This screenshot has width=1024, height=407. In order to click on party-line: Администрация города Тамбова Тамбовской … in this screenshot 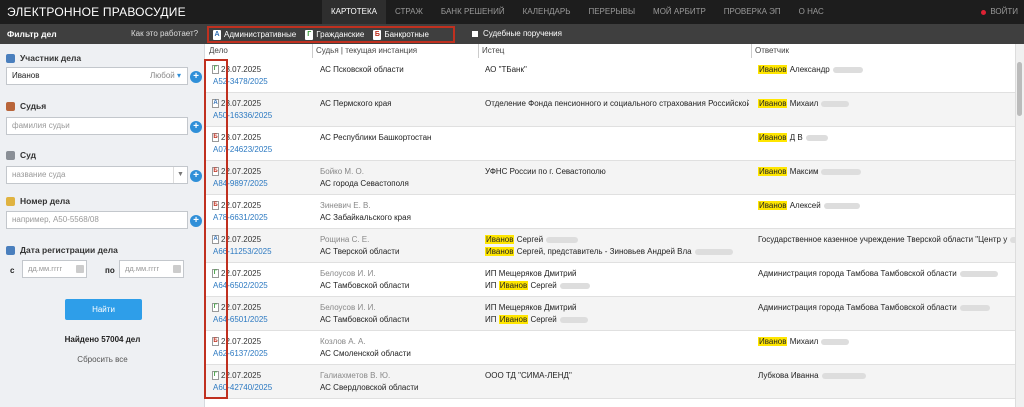, I will do `click(886, 308)`.